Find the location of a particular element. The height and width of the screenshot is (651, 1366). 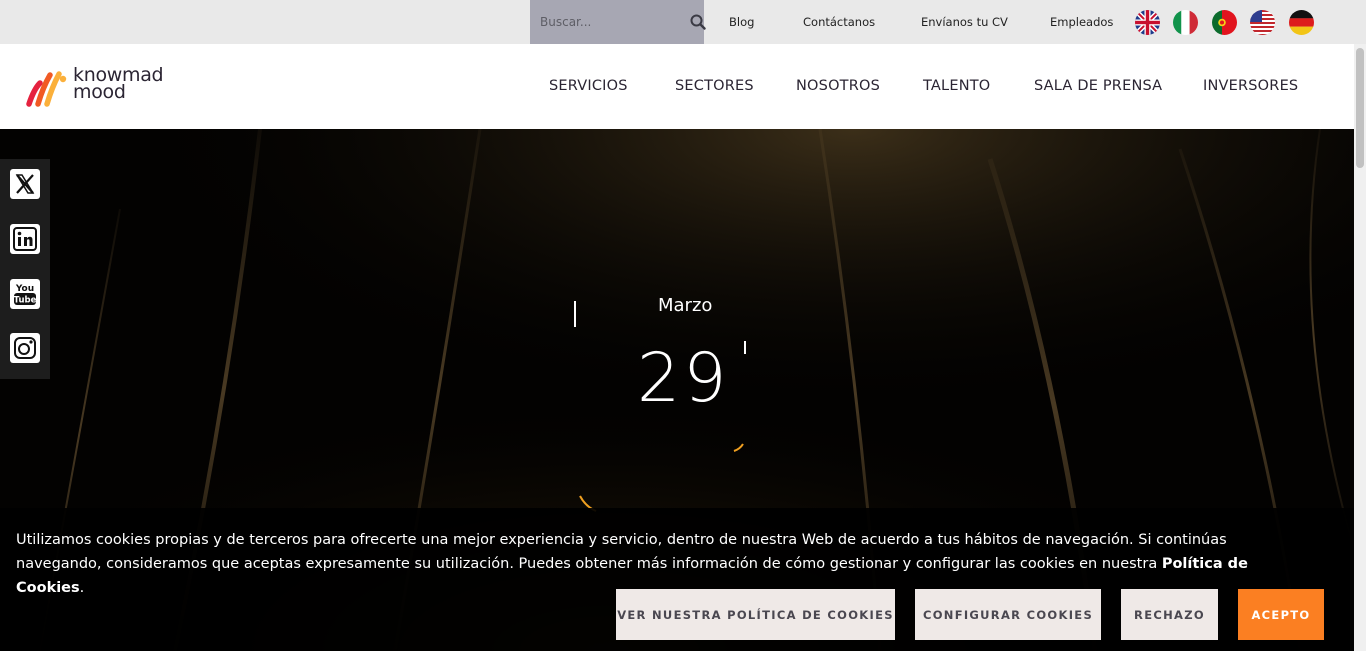

linkedin-icon is located at coordinates (25, 239).